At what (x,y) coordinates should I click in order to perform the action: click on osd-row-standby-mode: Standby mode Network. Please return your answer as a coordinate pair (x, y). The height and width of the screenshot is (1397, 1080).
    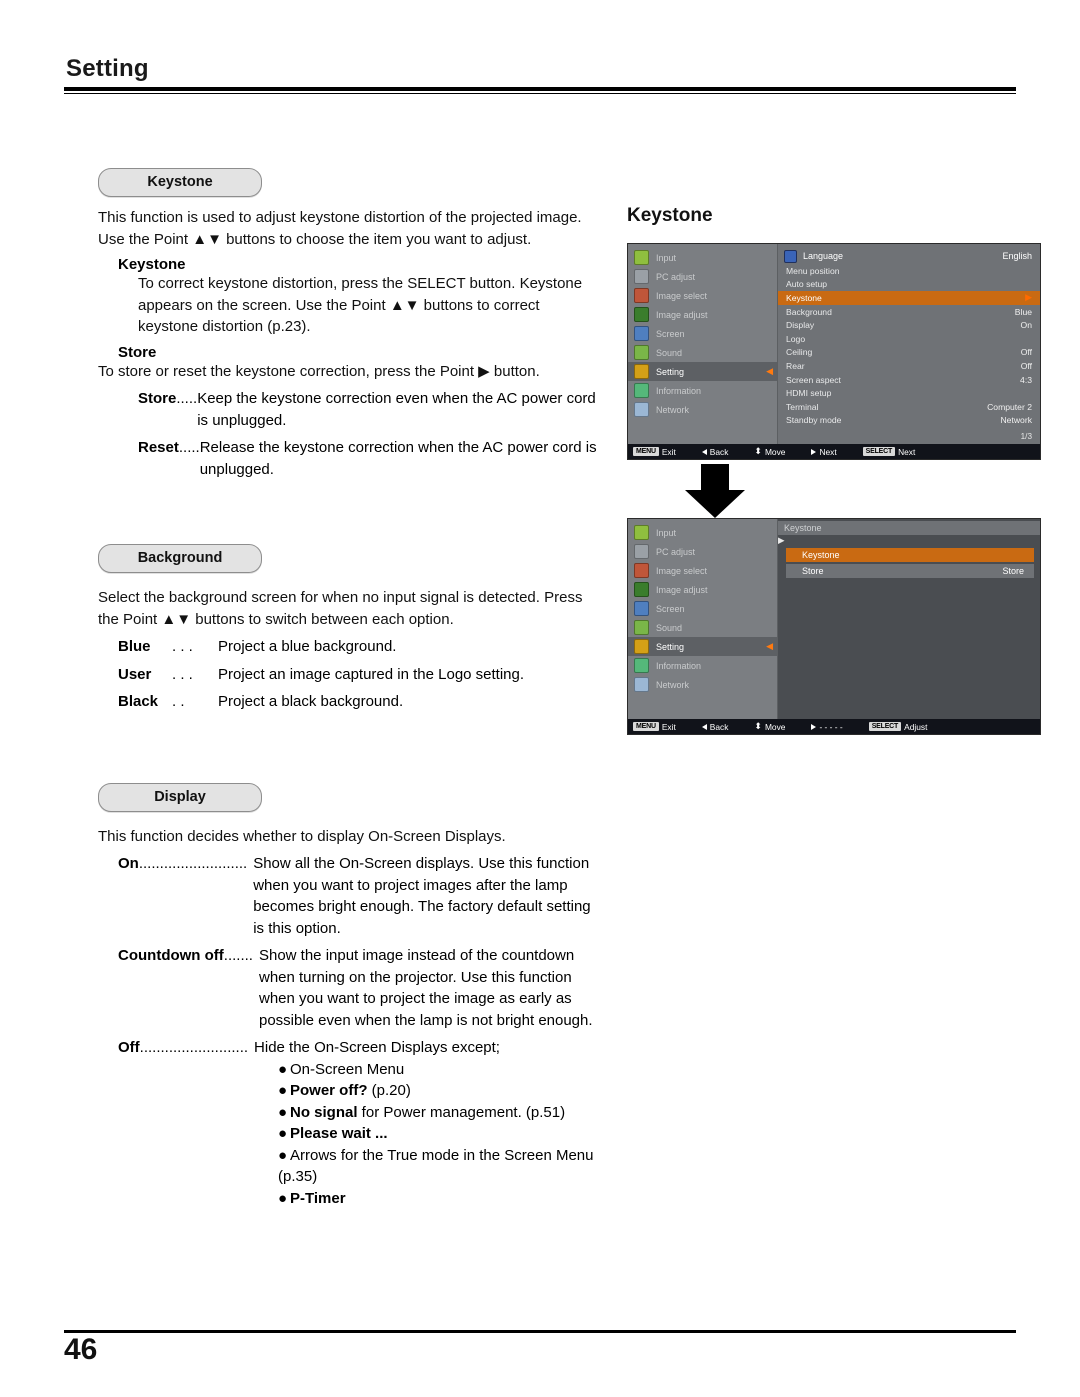
    Looking at the image, I should click on (909, 421).